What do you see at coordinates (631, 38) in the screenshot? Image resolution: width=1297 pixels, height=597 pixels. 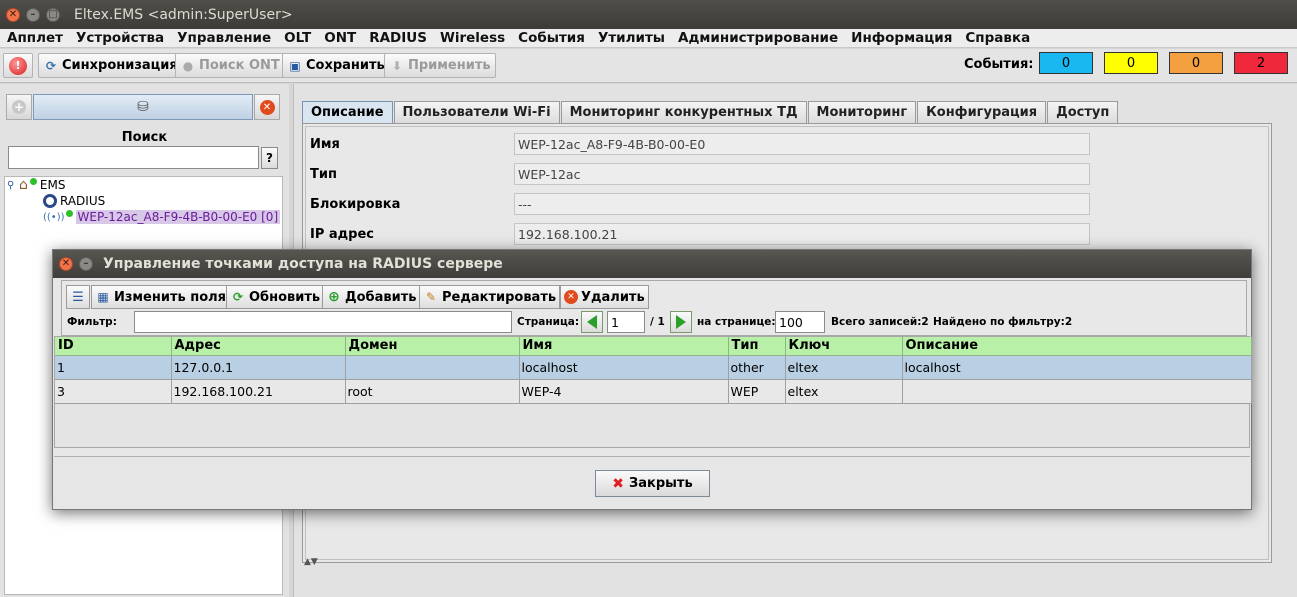 I see `menu-utilities: Утилиты` at bounding box center [631, 38].